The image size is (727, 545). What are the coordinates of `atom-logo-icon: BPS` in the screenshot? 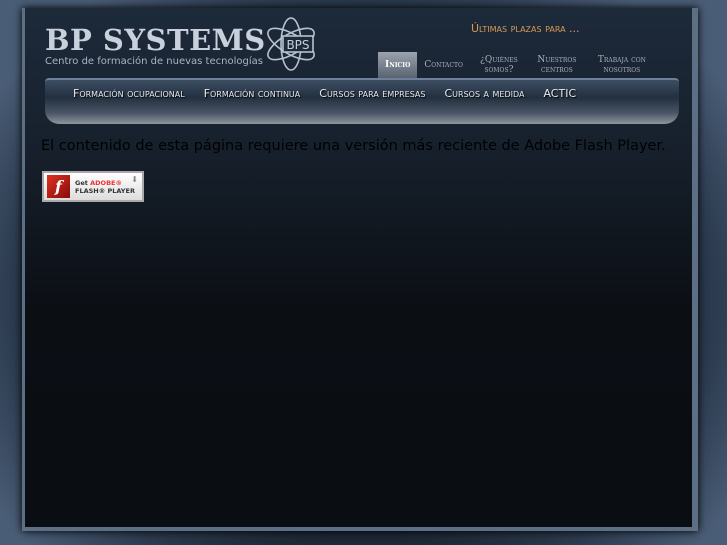 It's located at (291, 44).